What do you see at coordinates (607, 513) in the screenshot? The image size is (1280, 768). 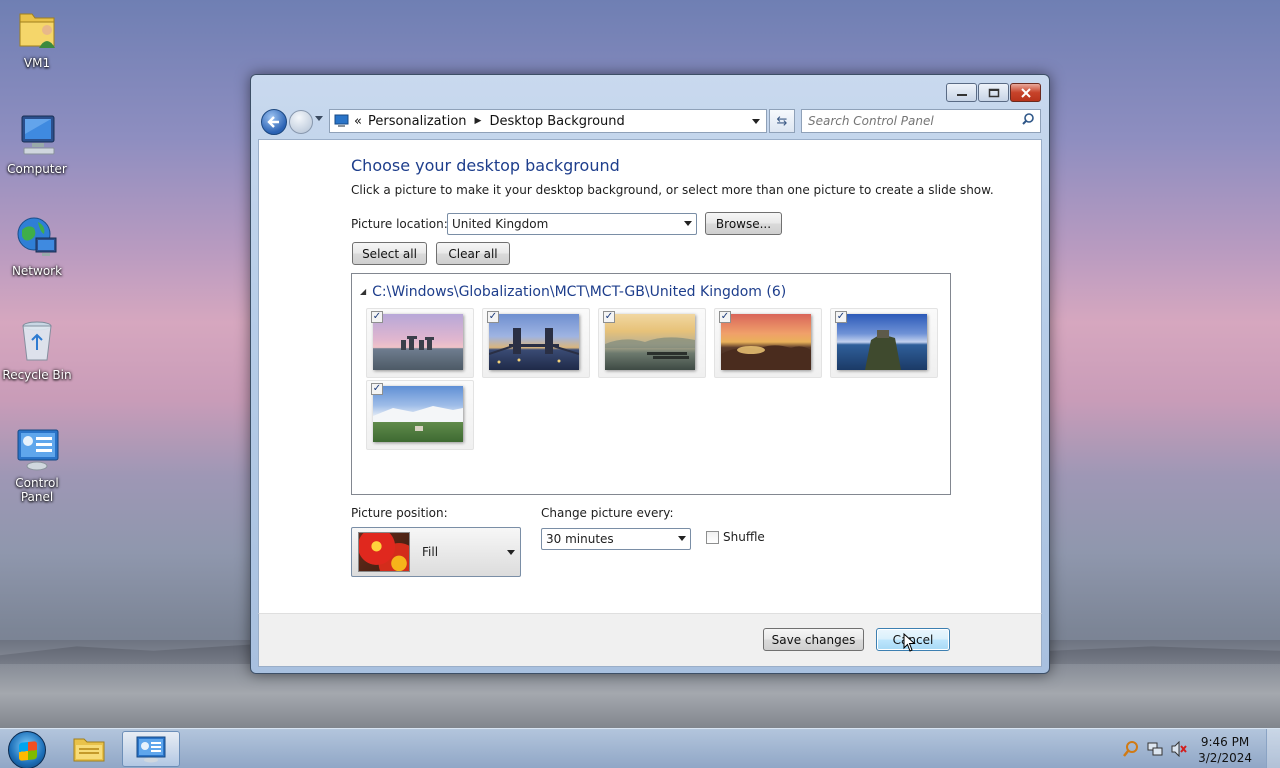 I see `change-picture-label: Change picture every:` at bounding box center [607, 513].